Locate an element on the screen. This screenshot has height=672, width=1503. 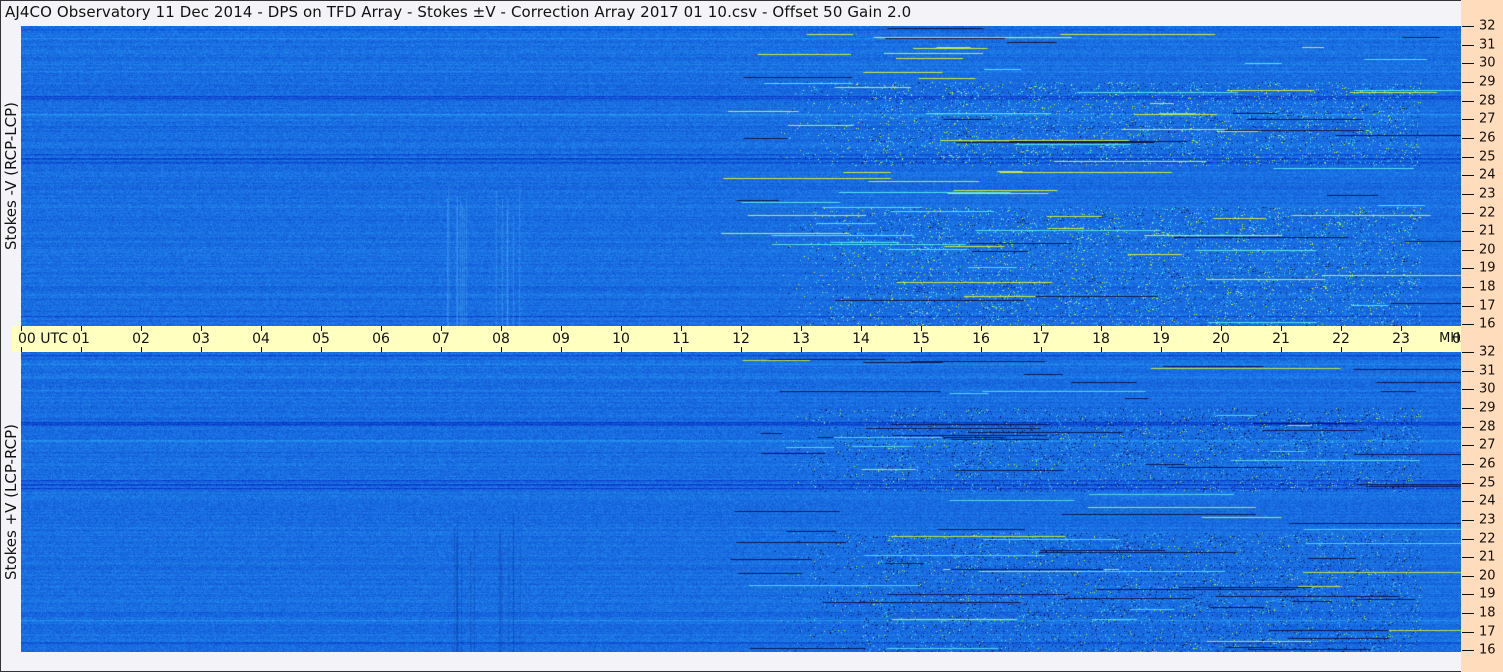
time-tick-label: 23 is located at coordinates (1401, 339).